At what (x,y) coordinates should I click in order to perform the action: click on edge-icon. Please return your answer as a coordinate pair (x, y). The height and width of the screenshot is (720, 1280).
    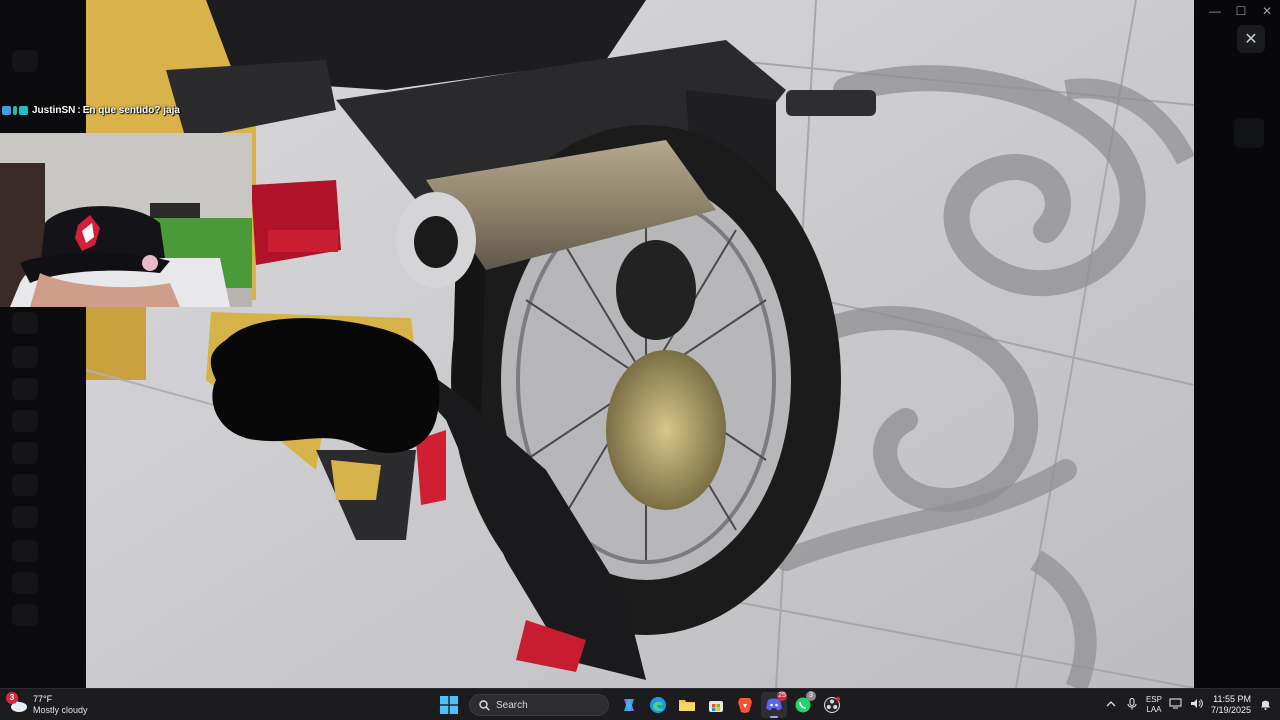
    Looking at the image, I should click on (658, 705).